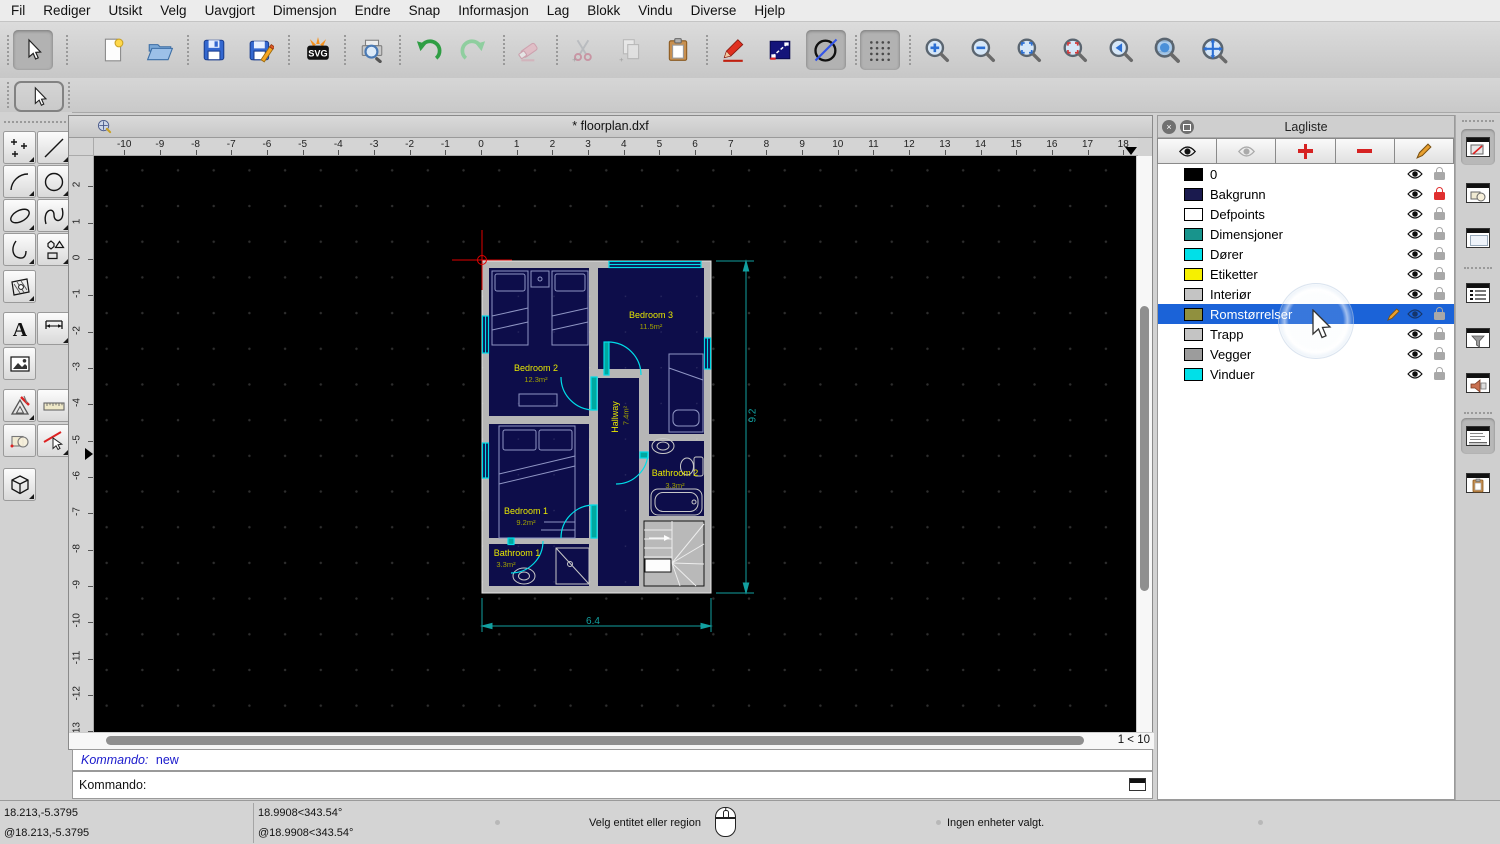  What do you see at coordinates (603, 10) in the screenshot?
I see `menu-item-blokk: Blokk` at bounding box center [603, 10].